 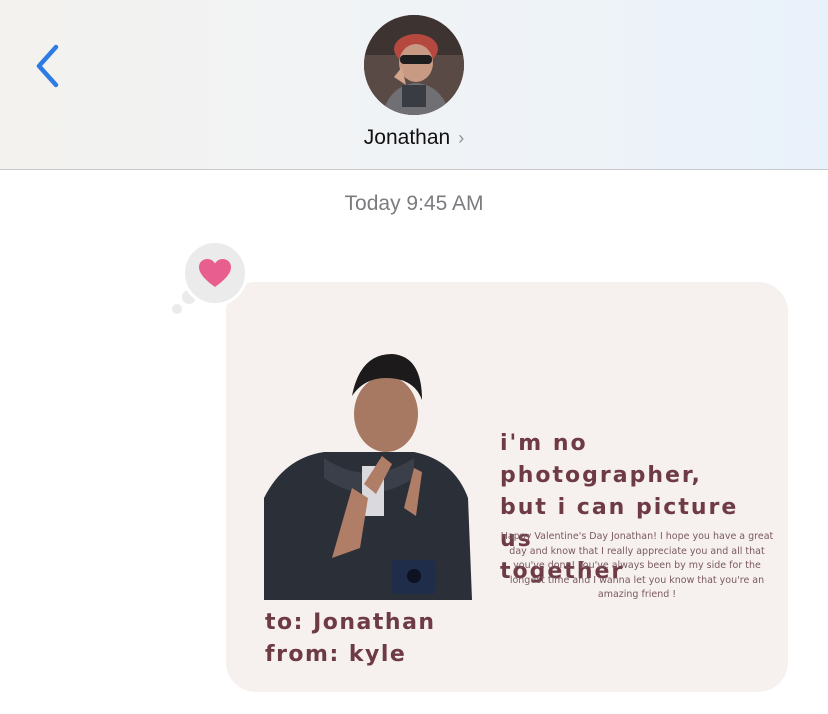 I want to click on message-timestamp: Today 9:45 AM, so click(x=414, y=203).